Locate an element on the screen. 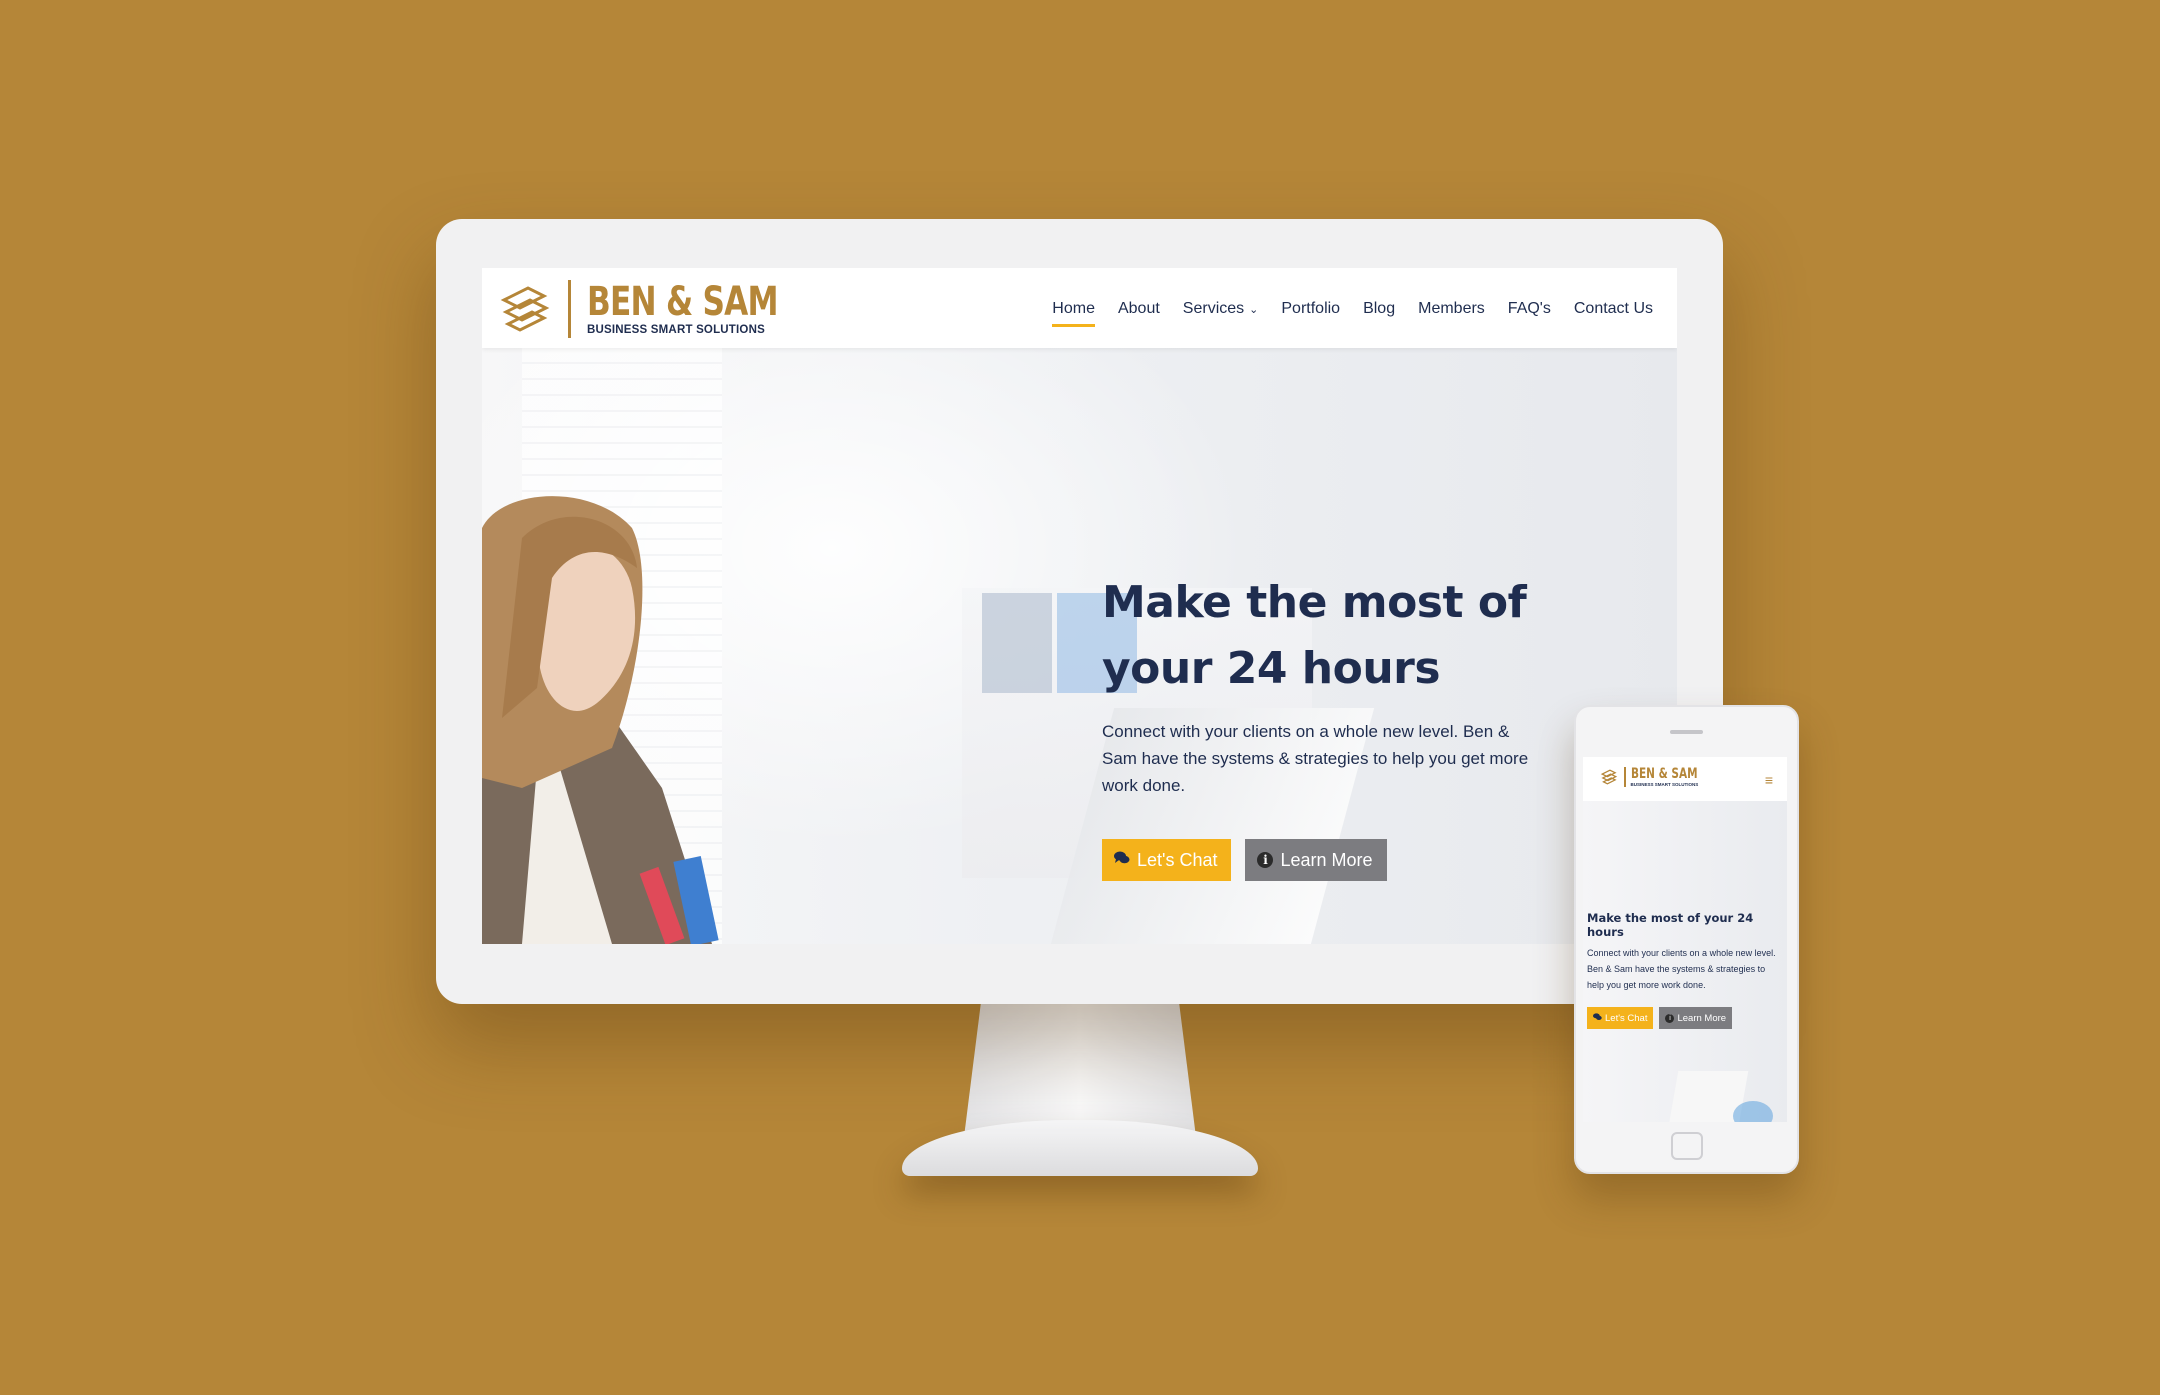  nav-contact-label: Contact Us is located at coordinates (1613, 308).